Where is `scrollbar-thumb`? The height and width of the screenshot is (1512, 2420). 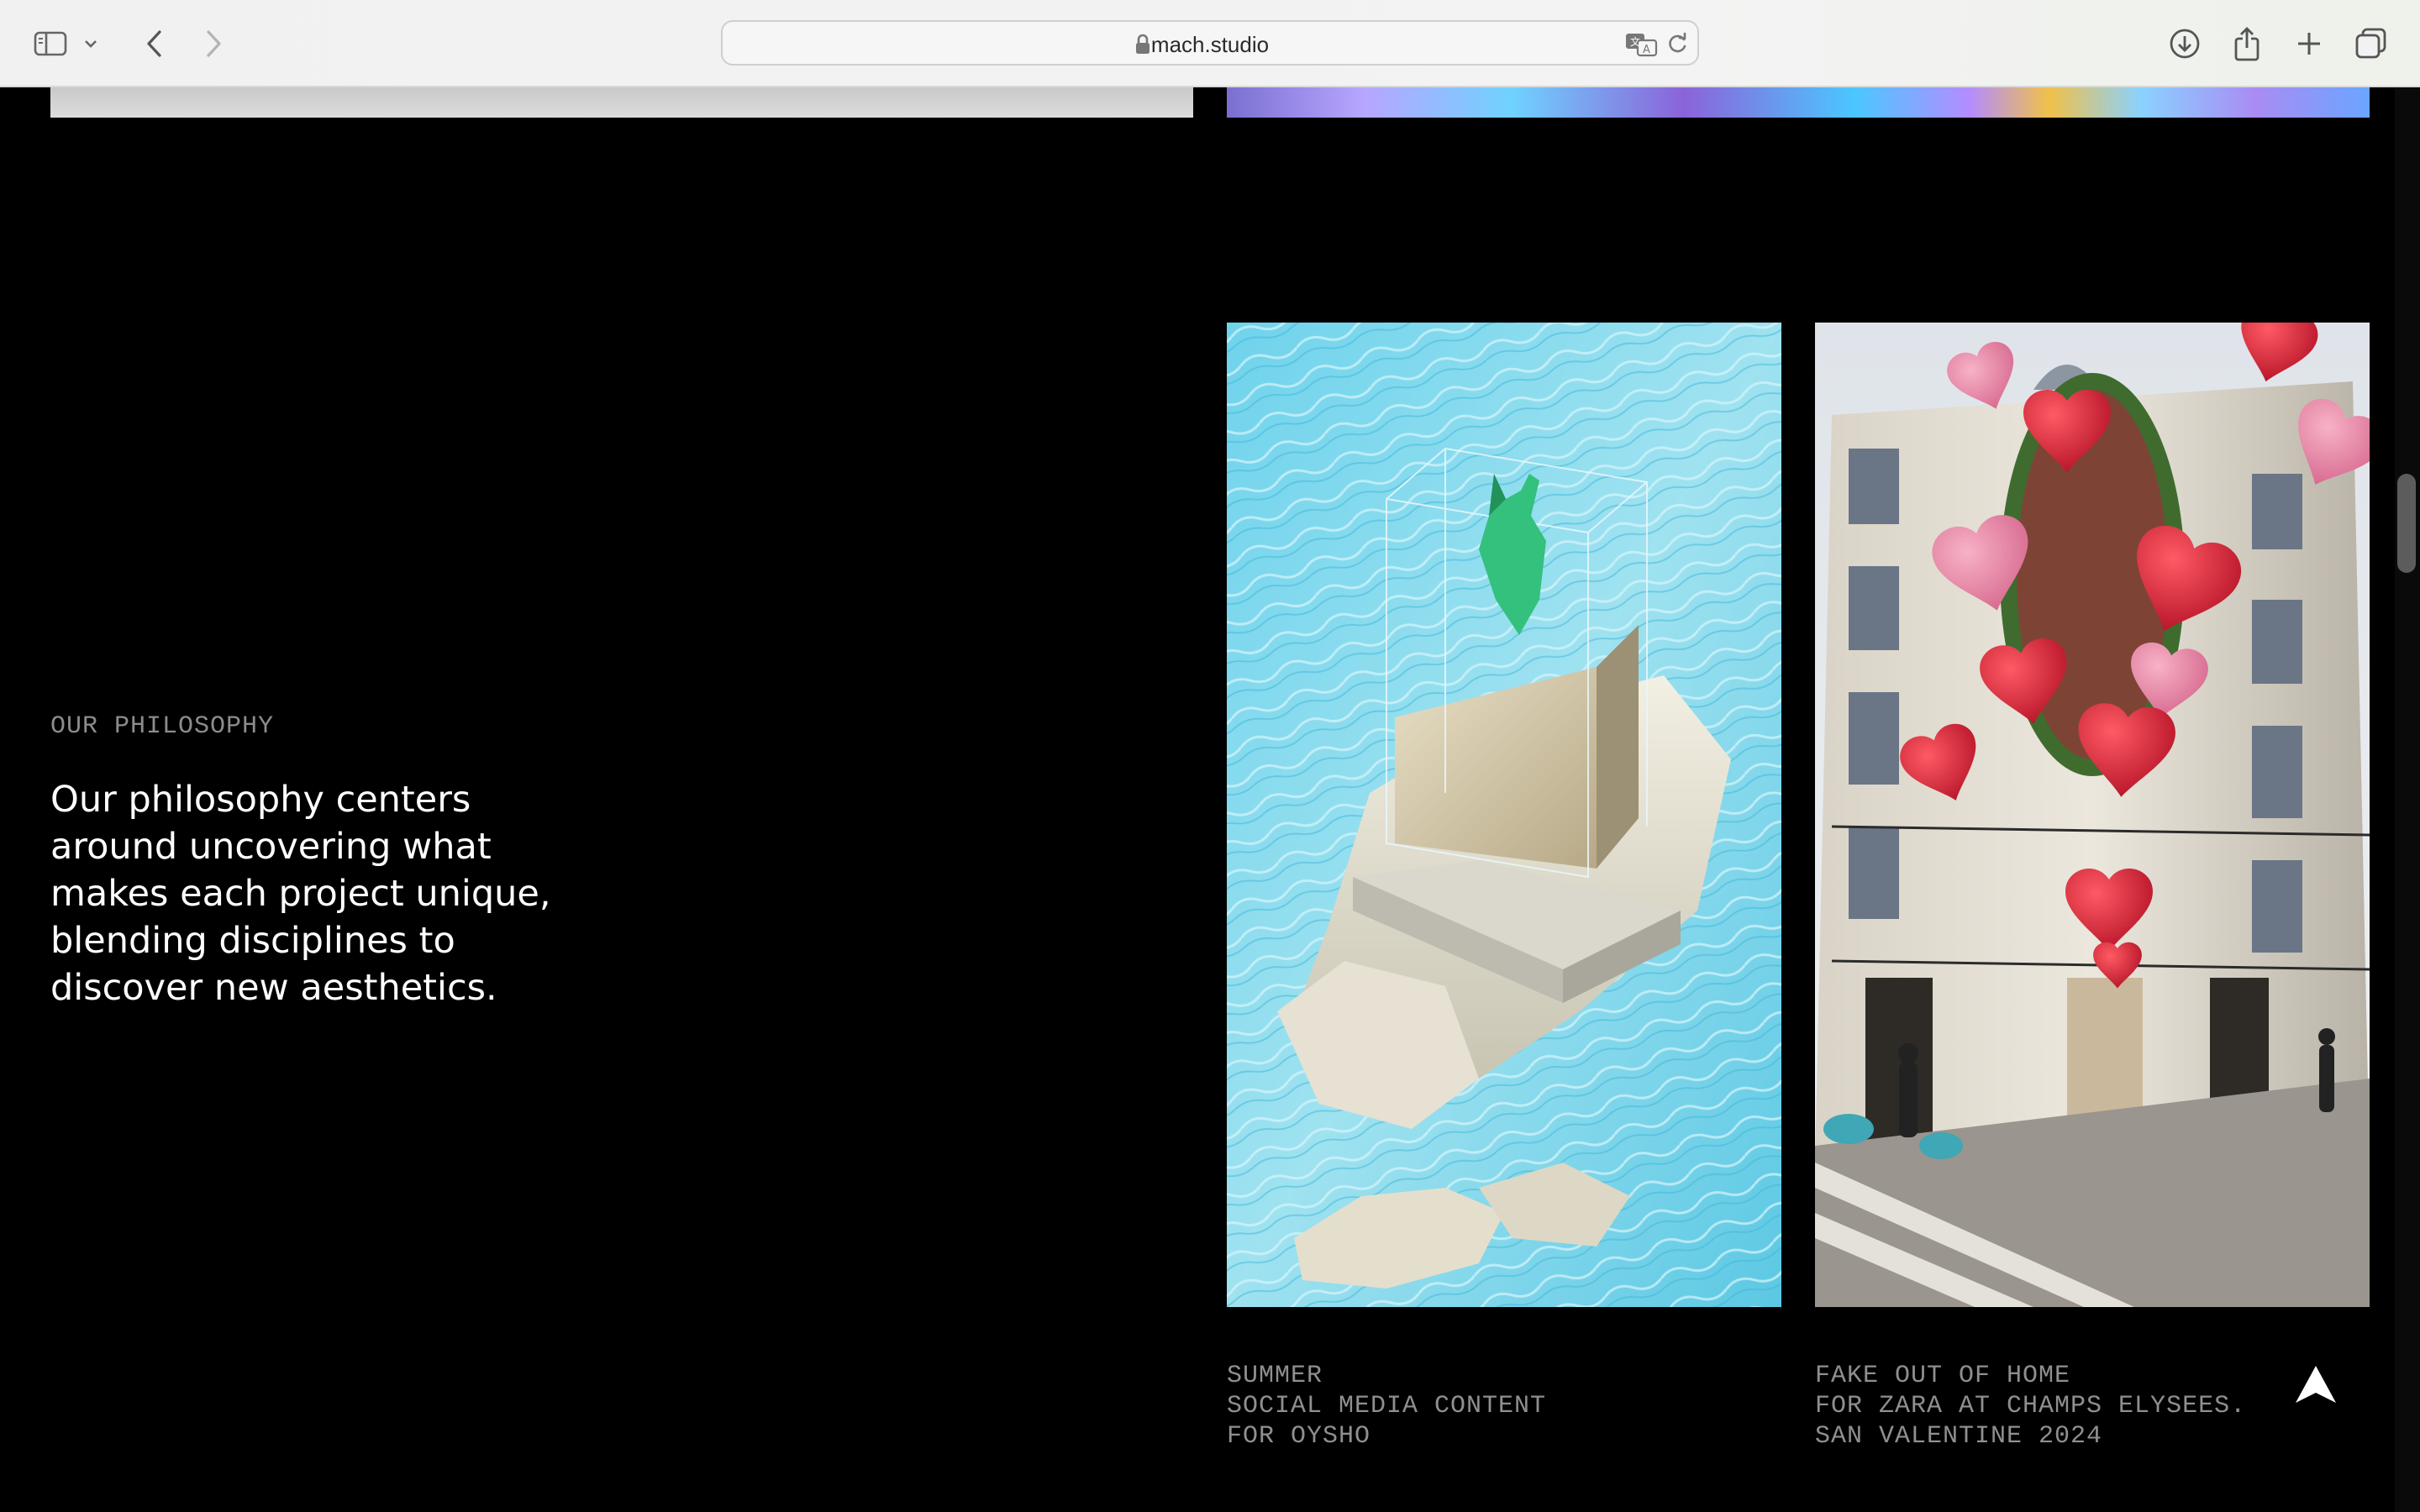 scrollbar-thumb is located at coordinates (2406, 523).